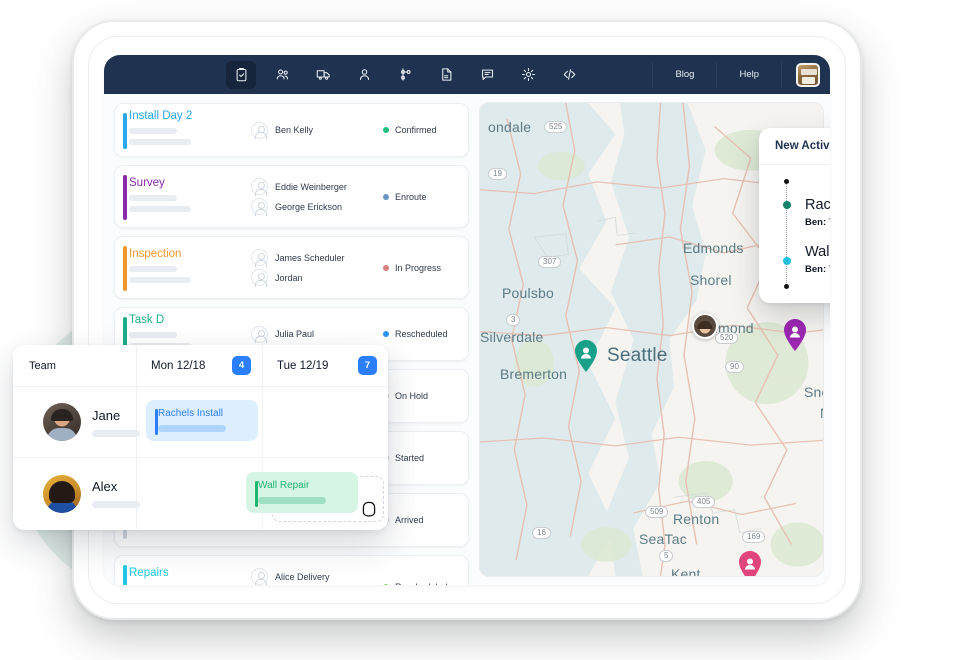  What do you see at coordinates (405, 75) in the screenshot?
I see `nav-workflow-button` at bounding box center [405, 75].